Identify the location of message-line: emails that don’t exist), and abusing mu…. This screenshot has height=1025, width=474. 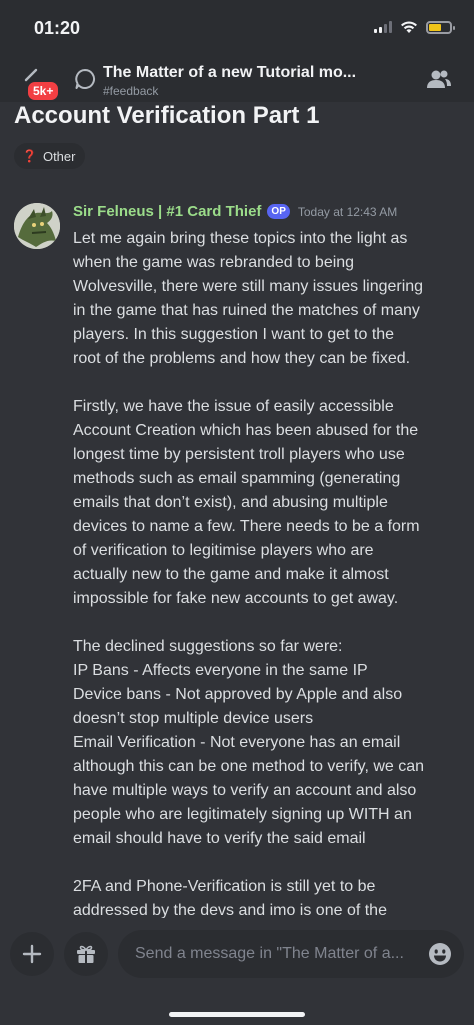
(230, 502).